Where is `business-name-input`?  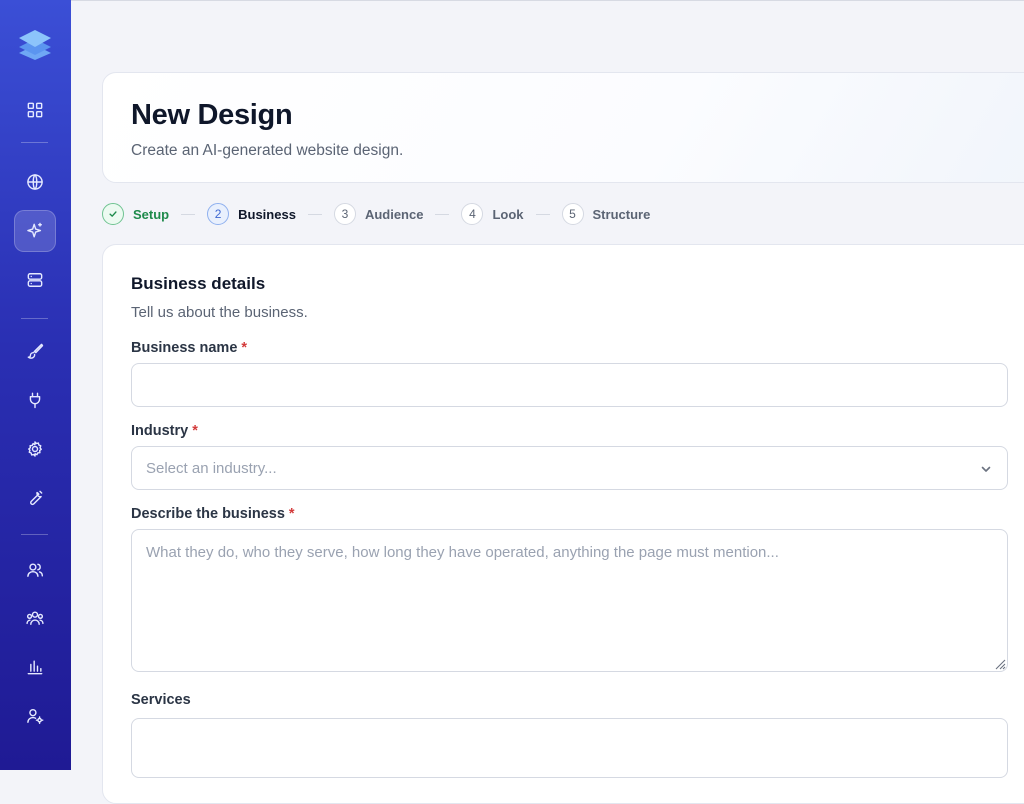
business-name-input is located at coordinates (569, 385).